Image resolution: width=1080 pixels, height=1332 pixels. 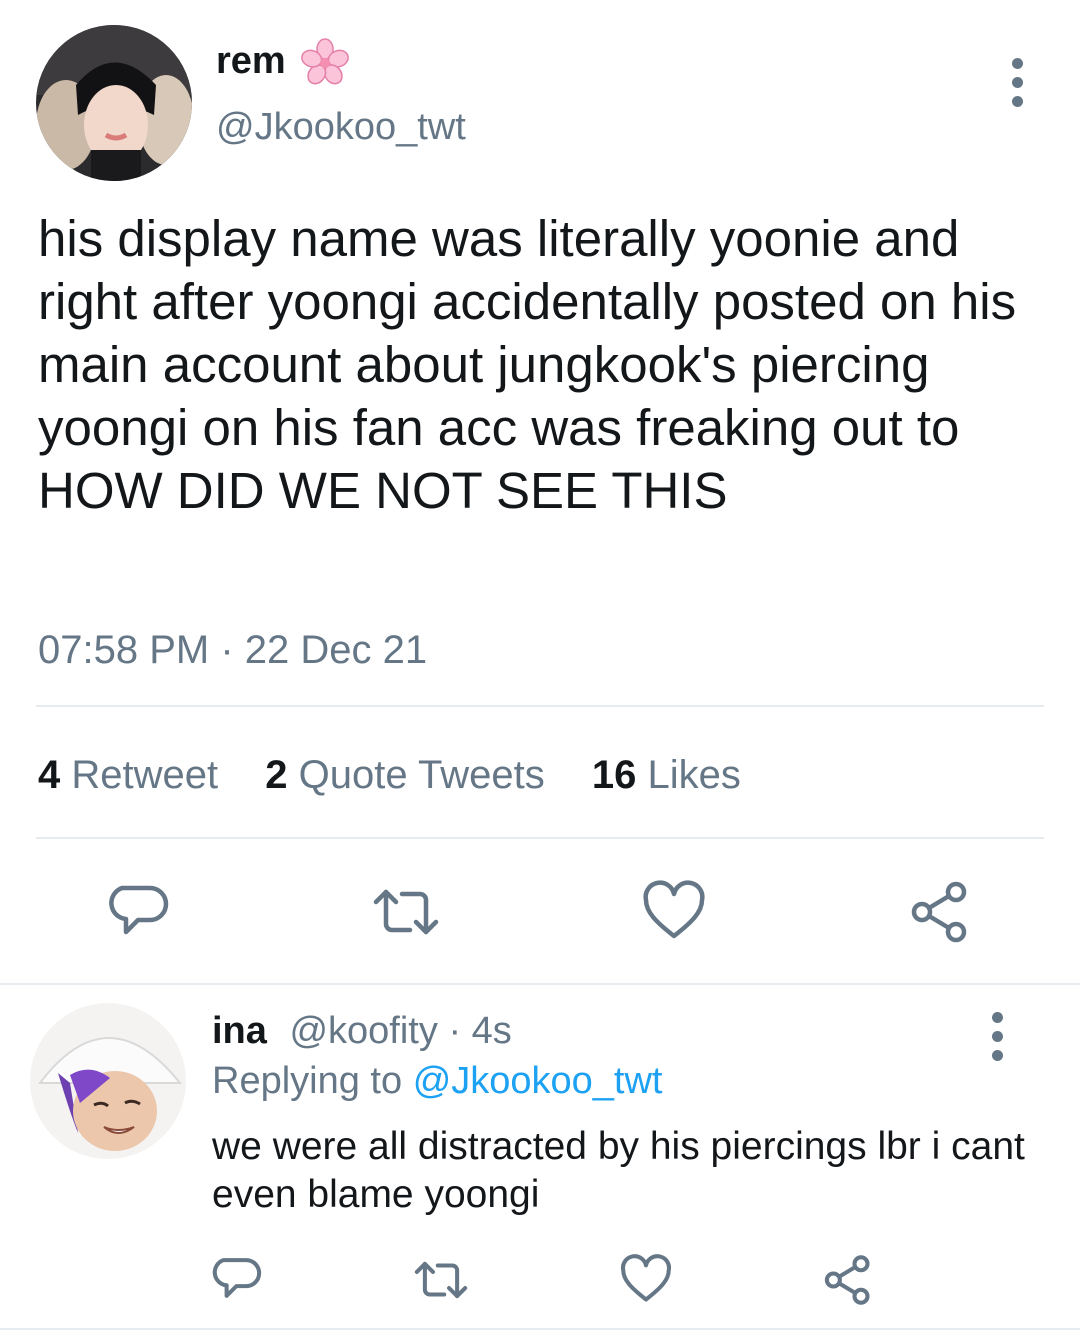 What do you see at coordinates (940, 912) in the screenshot?
I see `share-icon` at bounding box center [940, 912].